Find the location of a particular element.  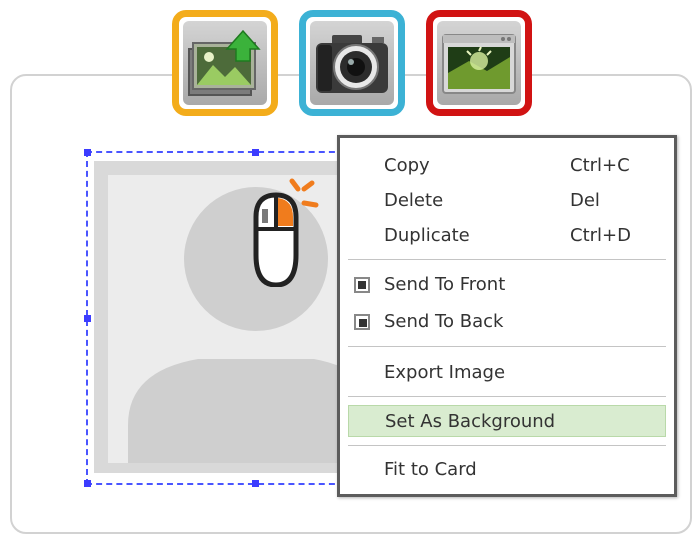

add-images-button is located at coordinates (225, 63).